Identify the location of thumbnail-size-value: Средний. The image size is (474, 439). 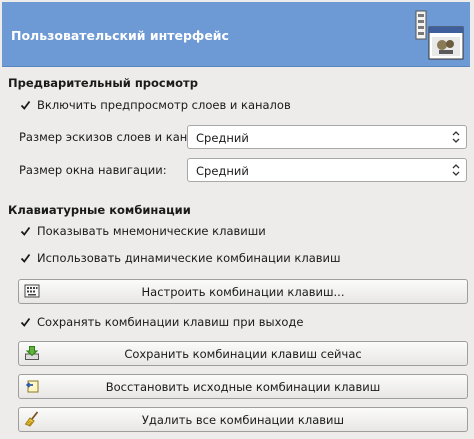
(222, 138).